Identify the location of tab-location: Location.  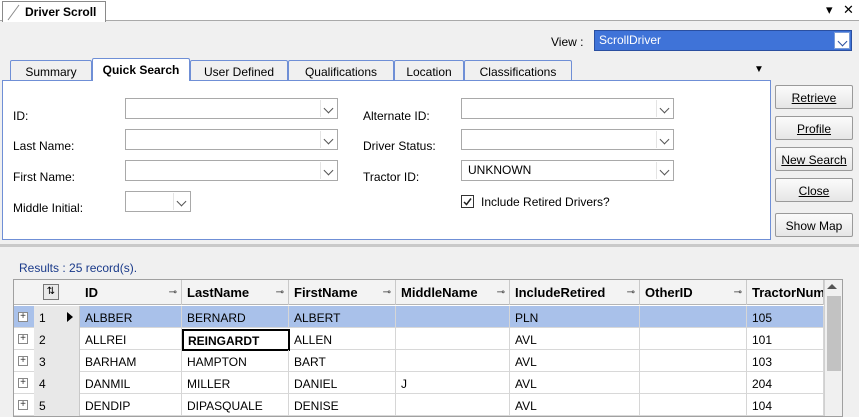
(429, 70).